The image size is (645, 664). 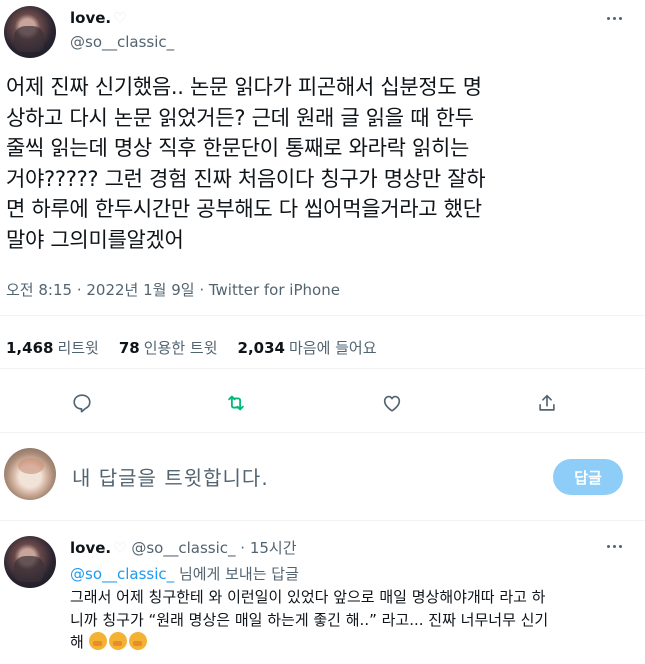 What do you see at coordinates (30, 474) in the screenshot?
I see `my-avatar` at bounding box center [30, 474].